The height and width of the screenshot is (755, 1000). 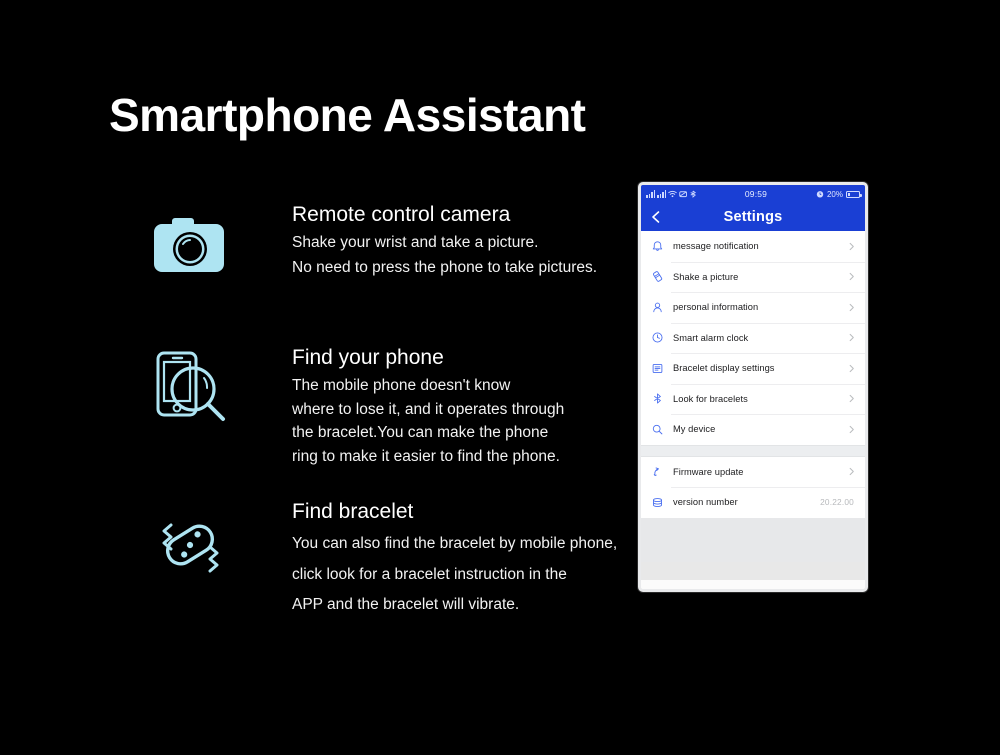 What do you see at coordinates (401, 386) in the screenshot?
I see `feature-line: The mobile phone doesn't know` at bounding box center [401, 386].